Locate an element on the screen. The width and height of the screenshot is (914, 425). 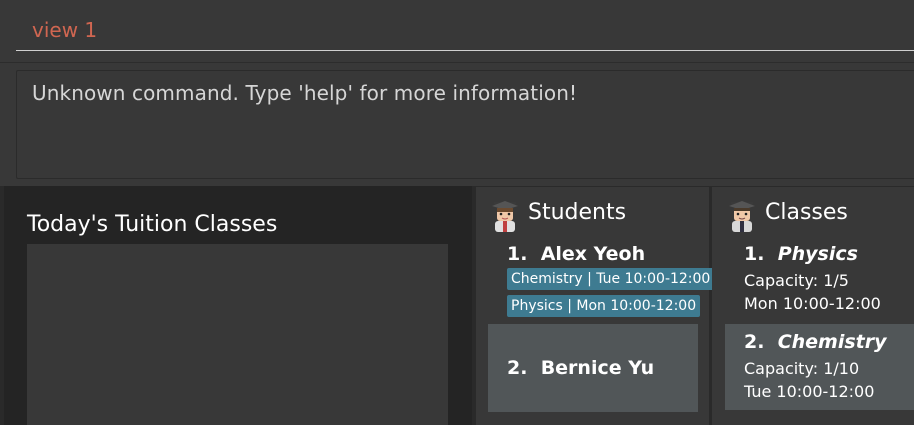
class-capacity: Capacity: 1/10 is located at coordinates (802, 368).